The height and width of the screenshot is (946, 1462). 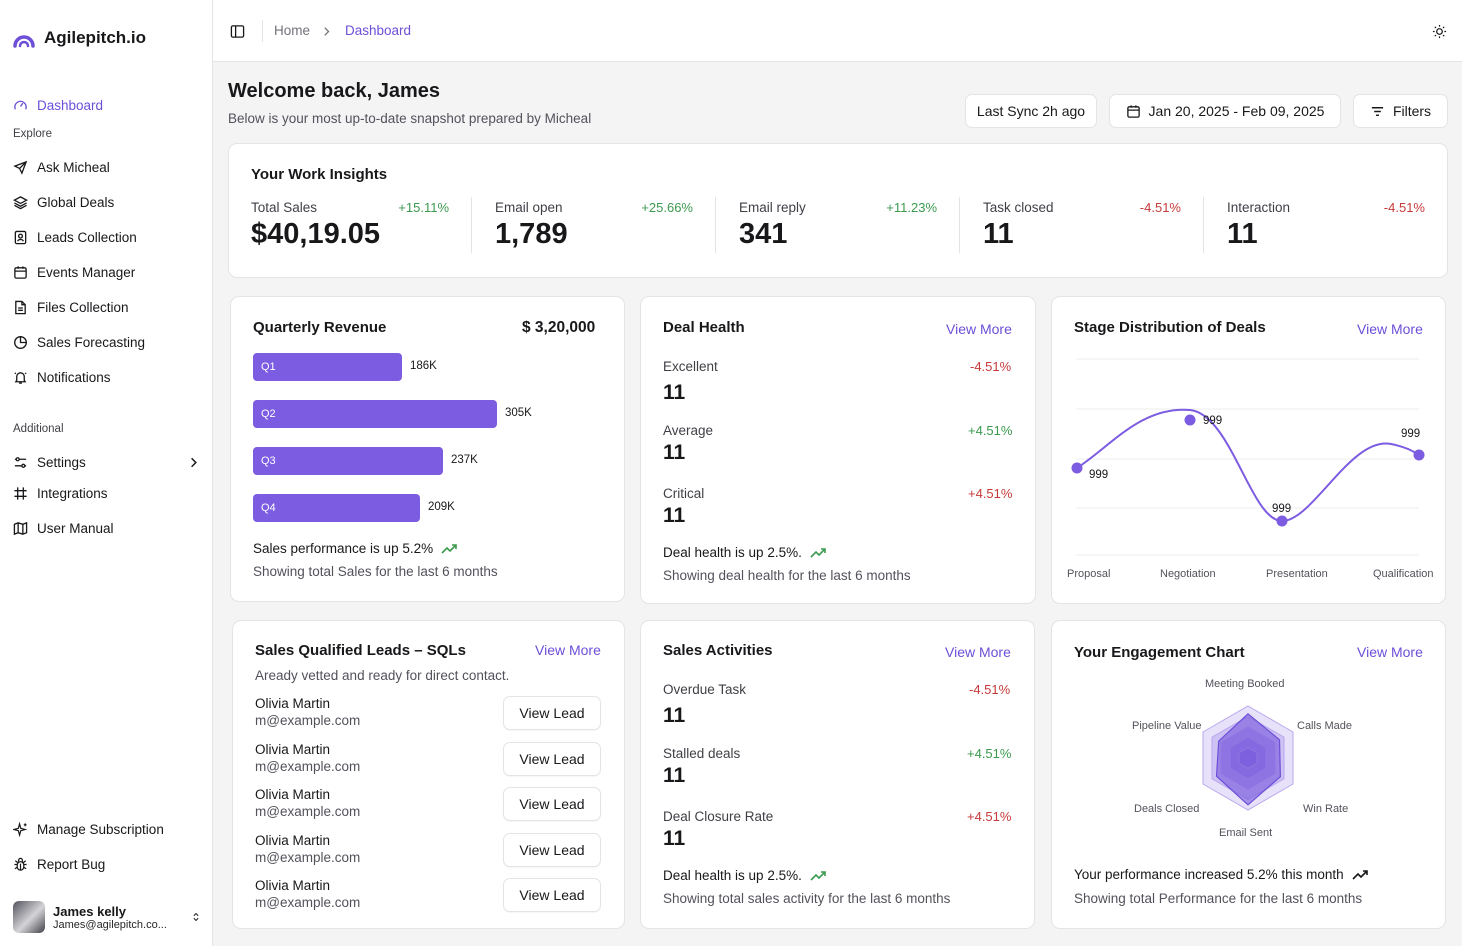 What do you see at coordinates (237, 31) in the screenshot?
I see `sidebar-toggle-icon` at bounding box center [237, 31].